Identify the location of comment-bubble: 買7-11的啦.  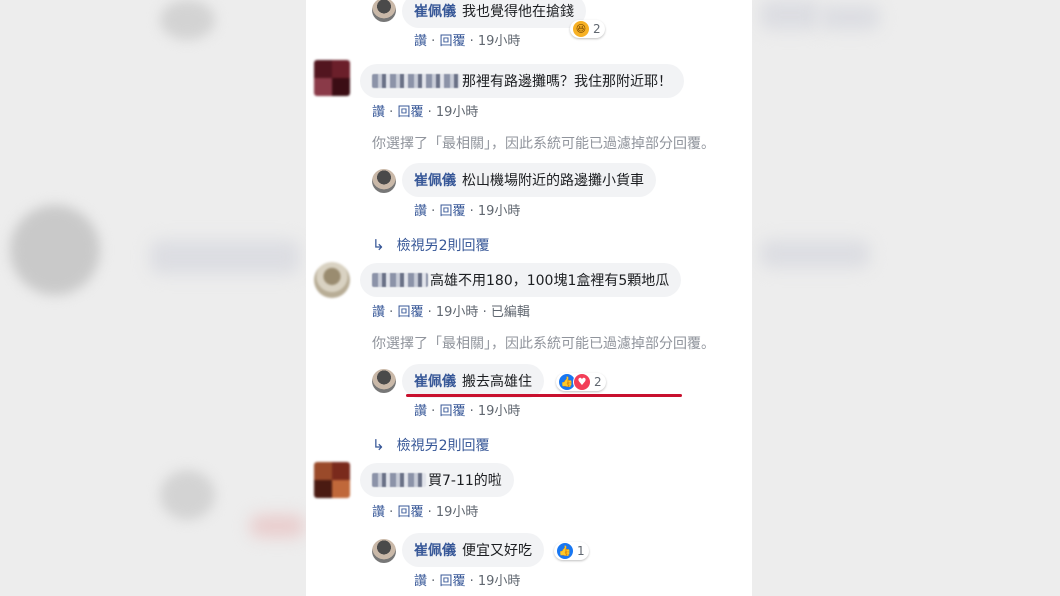
(437, 480).